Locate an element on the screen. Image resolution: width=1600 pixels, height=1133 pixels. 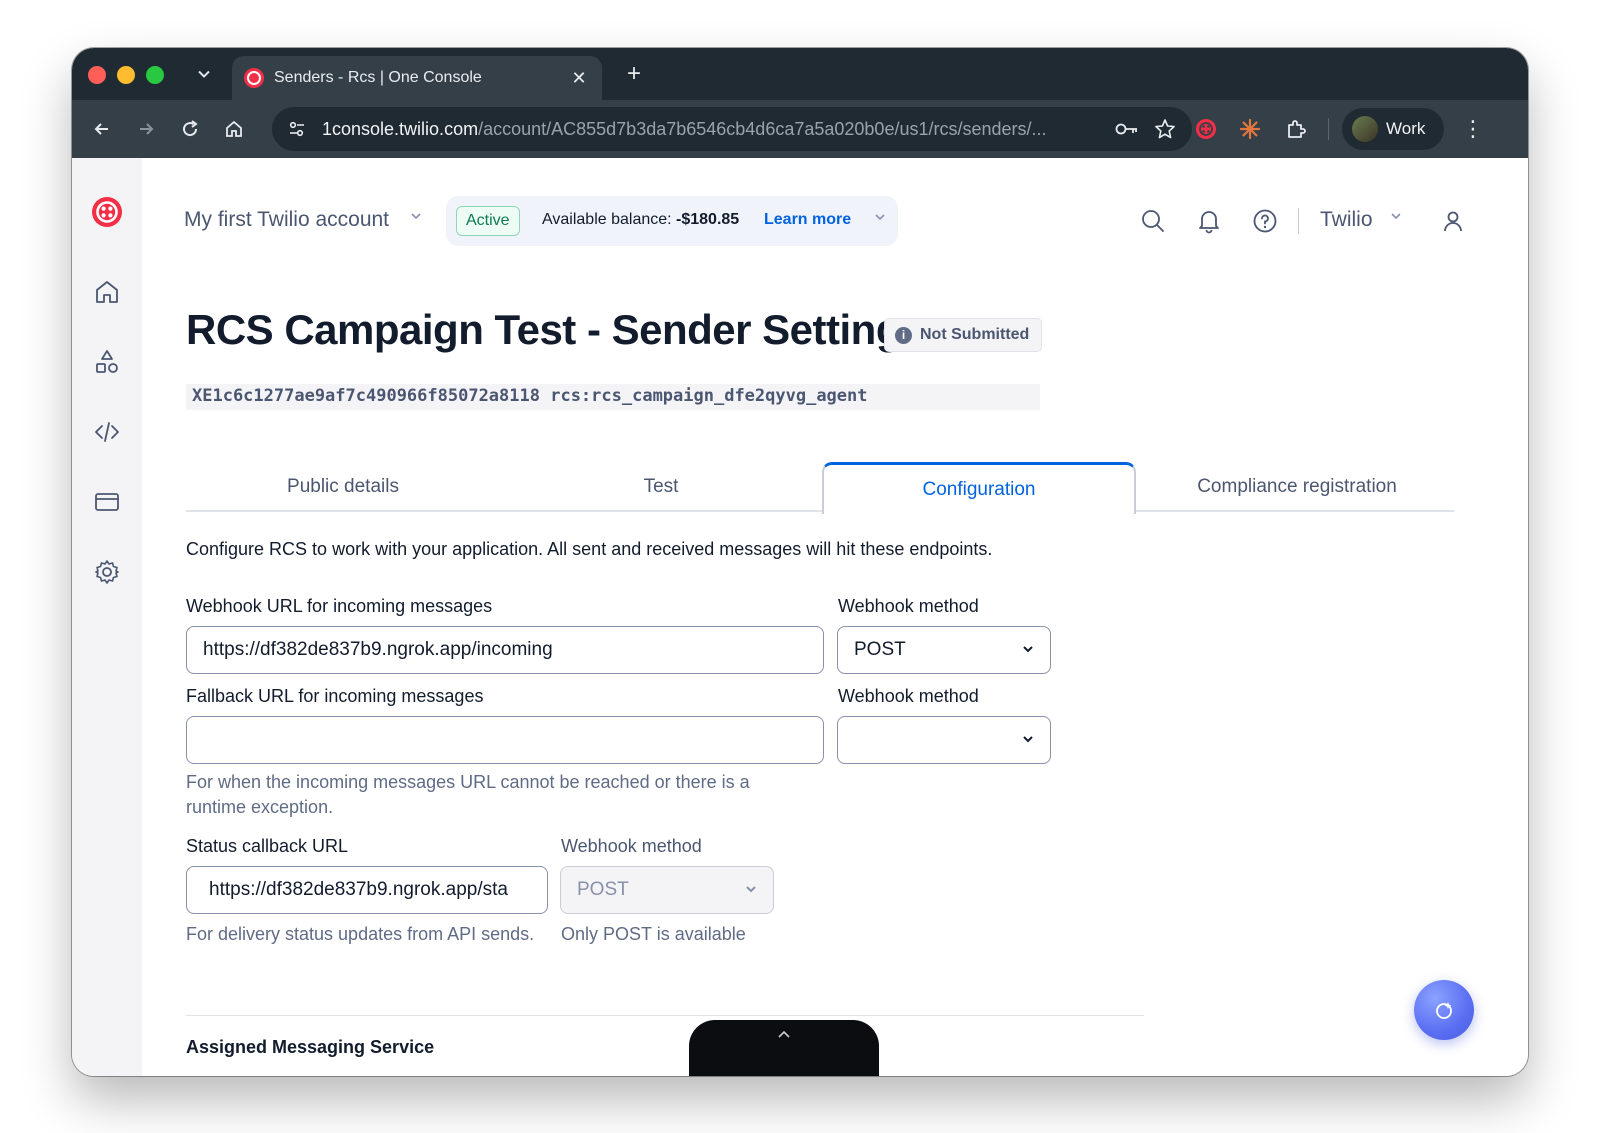
incoming-webhook-method-label: Webhook method is located at coordinates (908, 606).